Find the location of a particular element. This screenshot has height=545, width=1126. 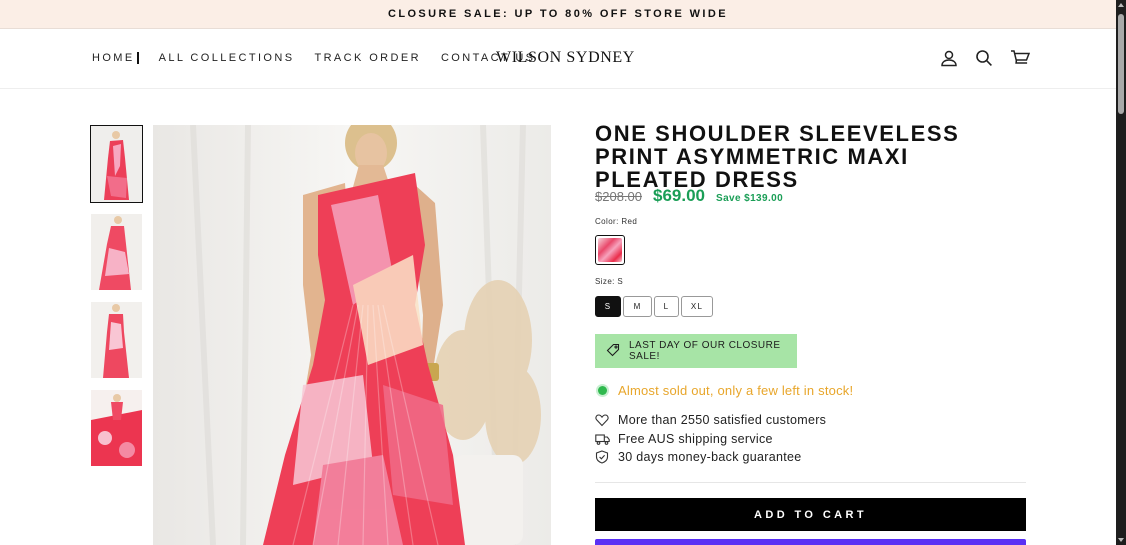

account-icon is located at coordinates (949, 58).